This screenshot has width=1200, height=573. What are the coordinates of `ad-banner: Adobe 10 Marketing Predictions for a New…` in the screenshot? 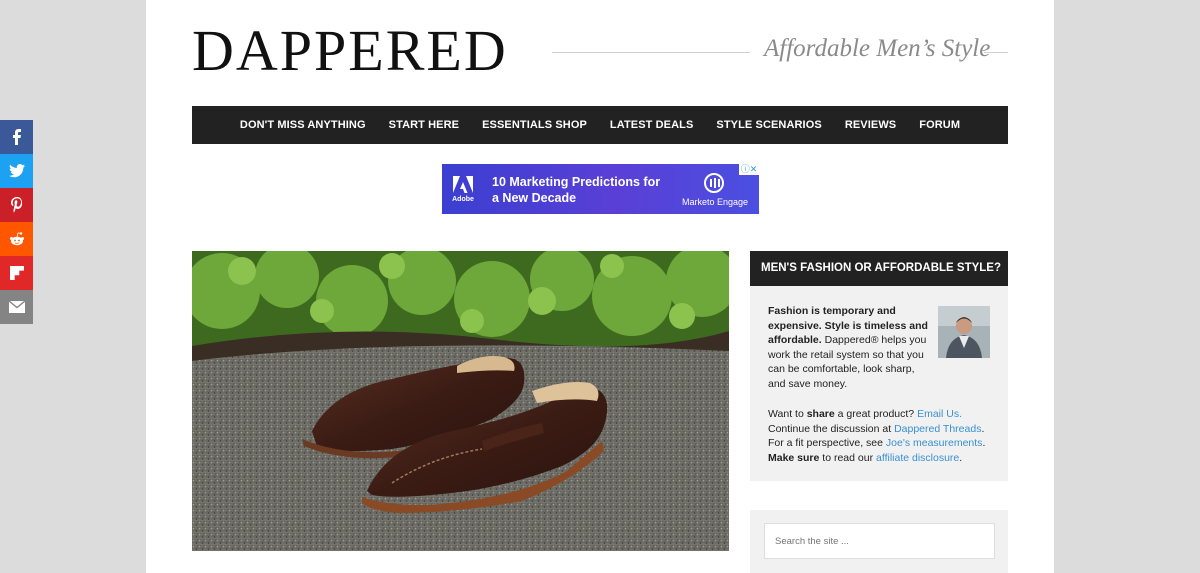 It's located at (600, 189).